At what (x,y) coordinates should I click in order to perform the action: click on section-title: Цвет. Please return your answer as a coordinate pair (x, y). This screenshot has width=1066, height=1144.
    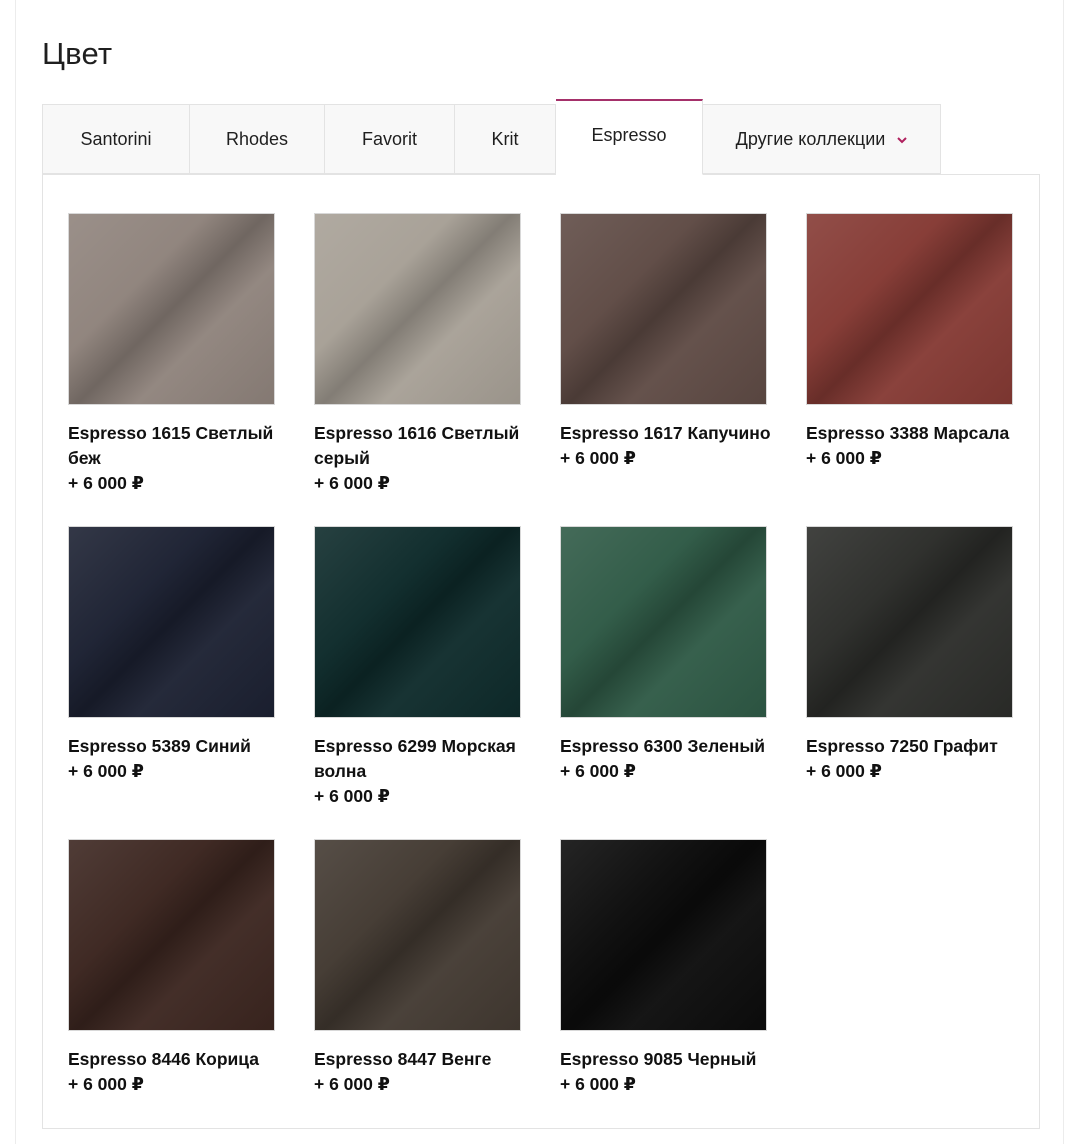
    Looking at the image, I should click on (77, 53).